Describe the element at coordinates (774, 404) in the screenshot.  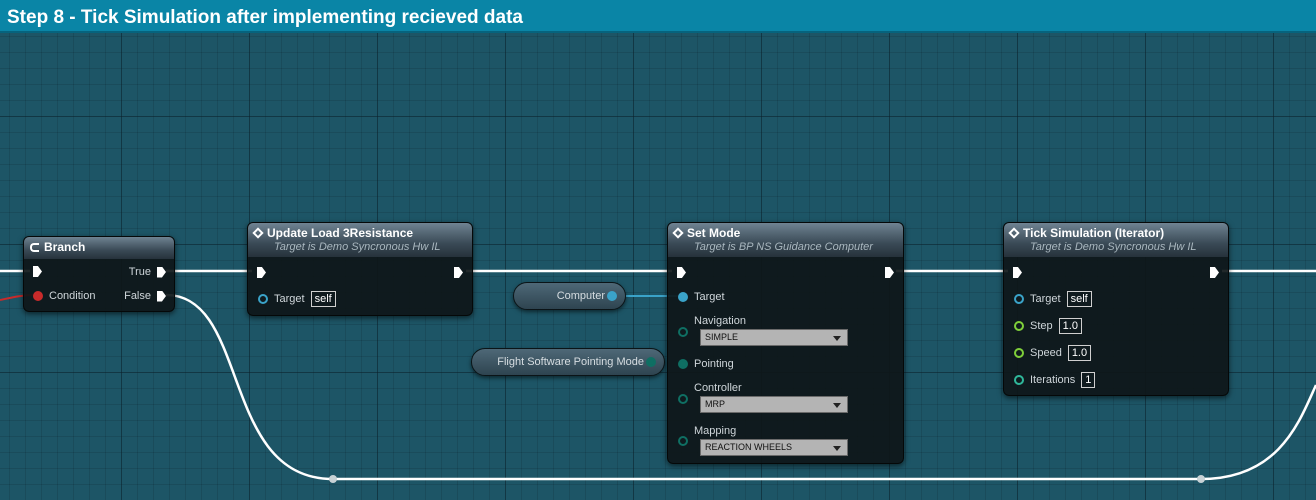
I see `controller-dropdown: MRP` at that location.